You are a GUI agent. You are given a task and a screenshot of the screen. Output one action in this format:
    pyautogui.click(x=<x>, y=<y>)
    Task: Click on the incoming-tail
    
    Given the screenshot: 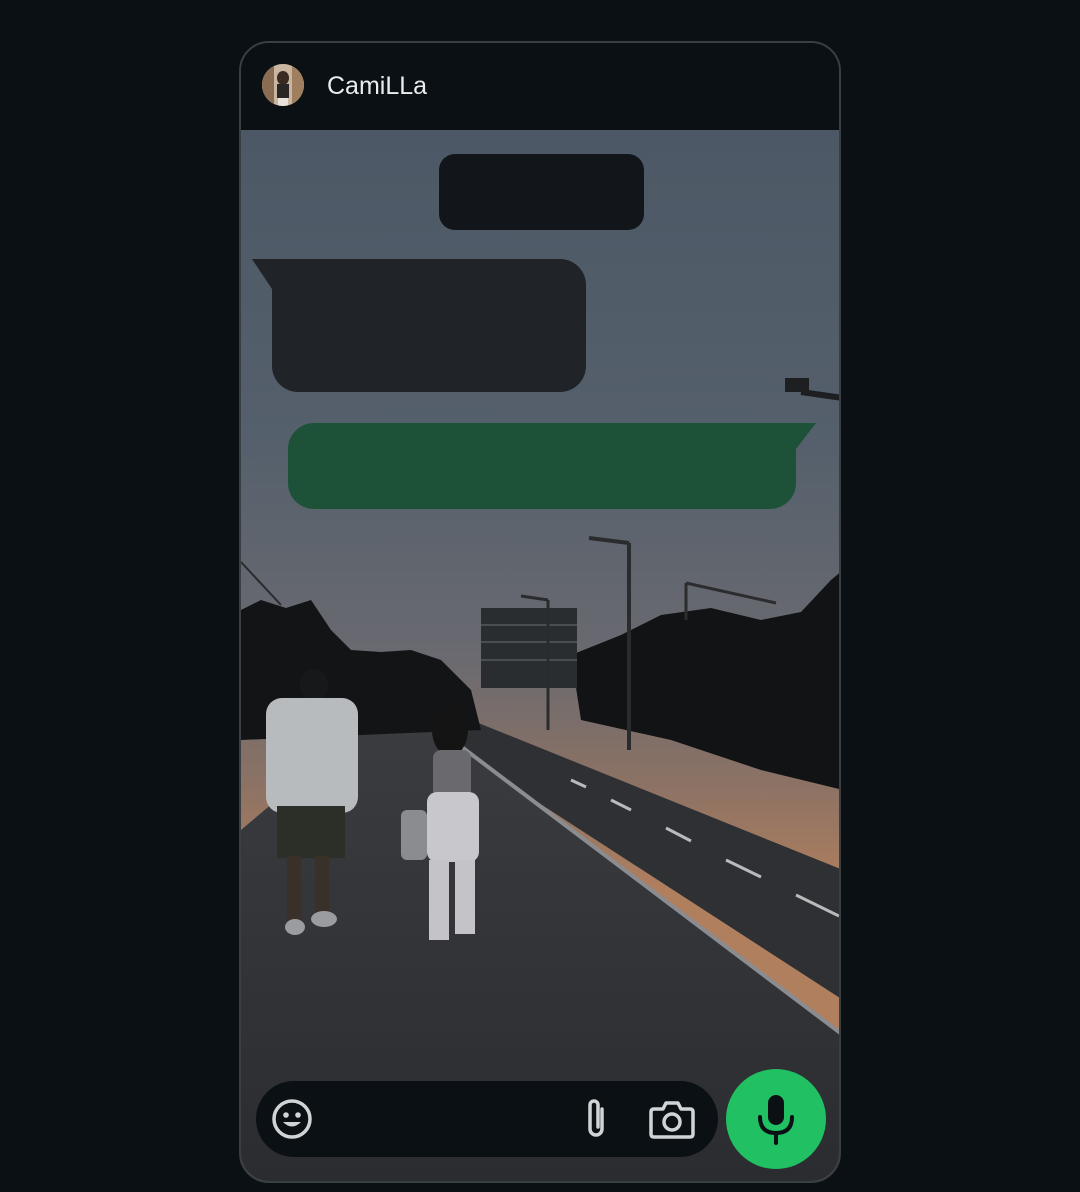 What is the action you would take?
    pyautogui.click(x=262, y=274)
    